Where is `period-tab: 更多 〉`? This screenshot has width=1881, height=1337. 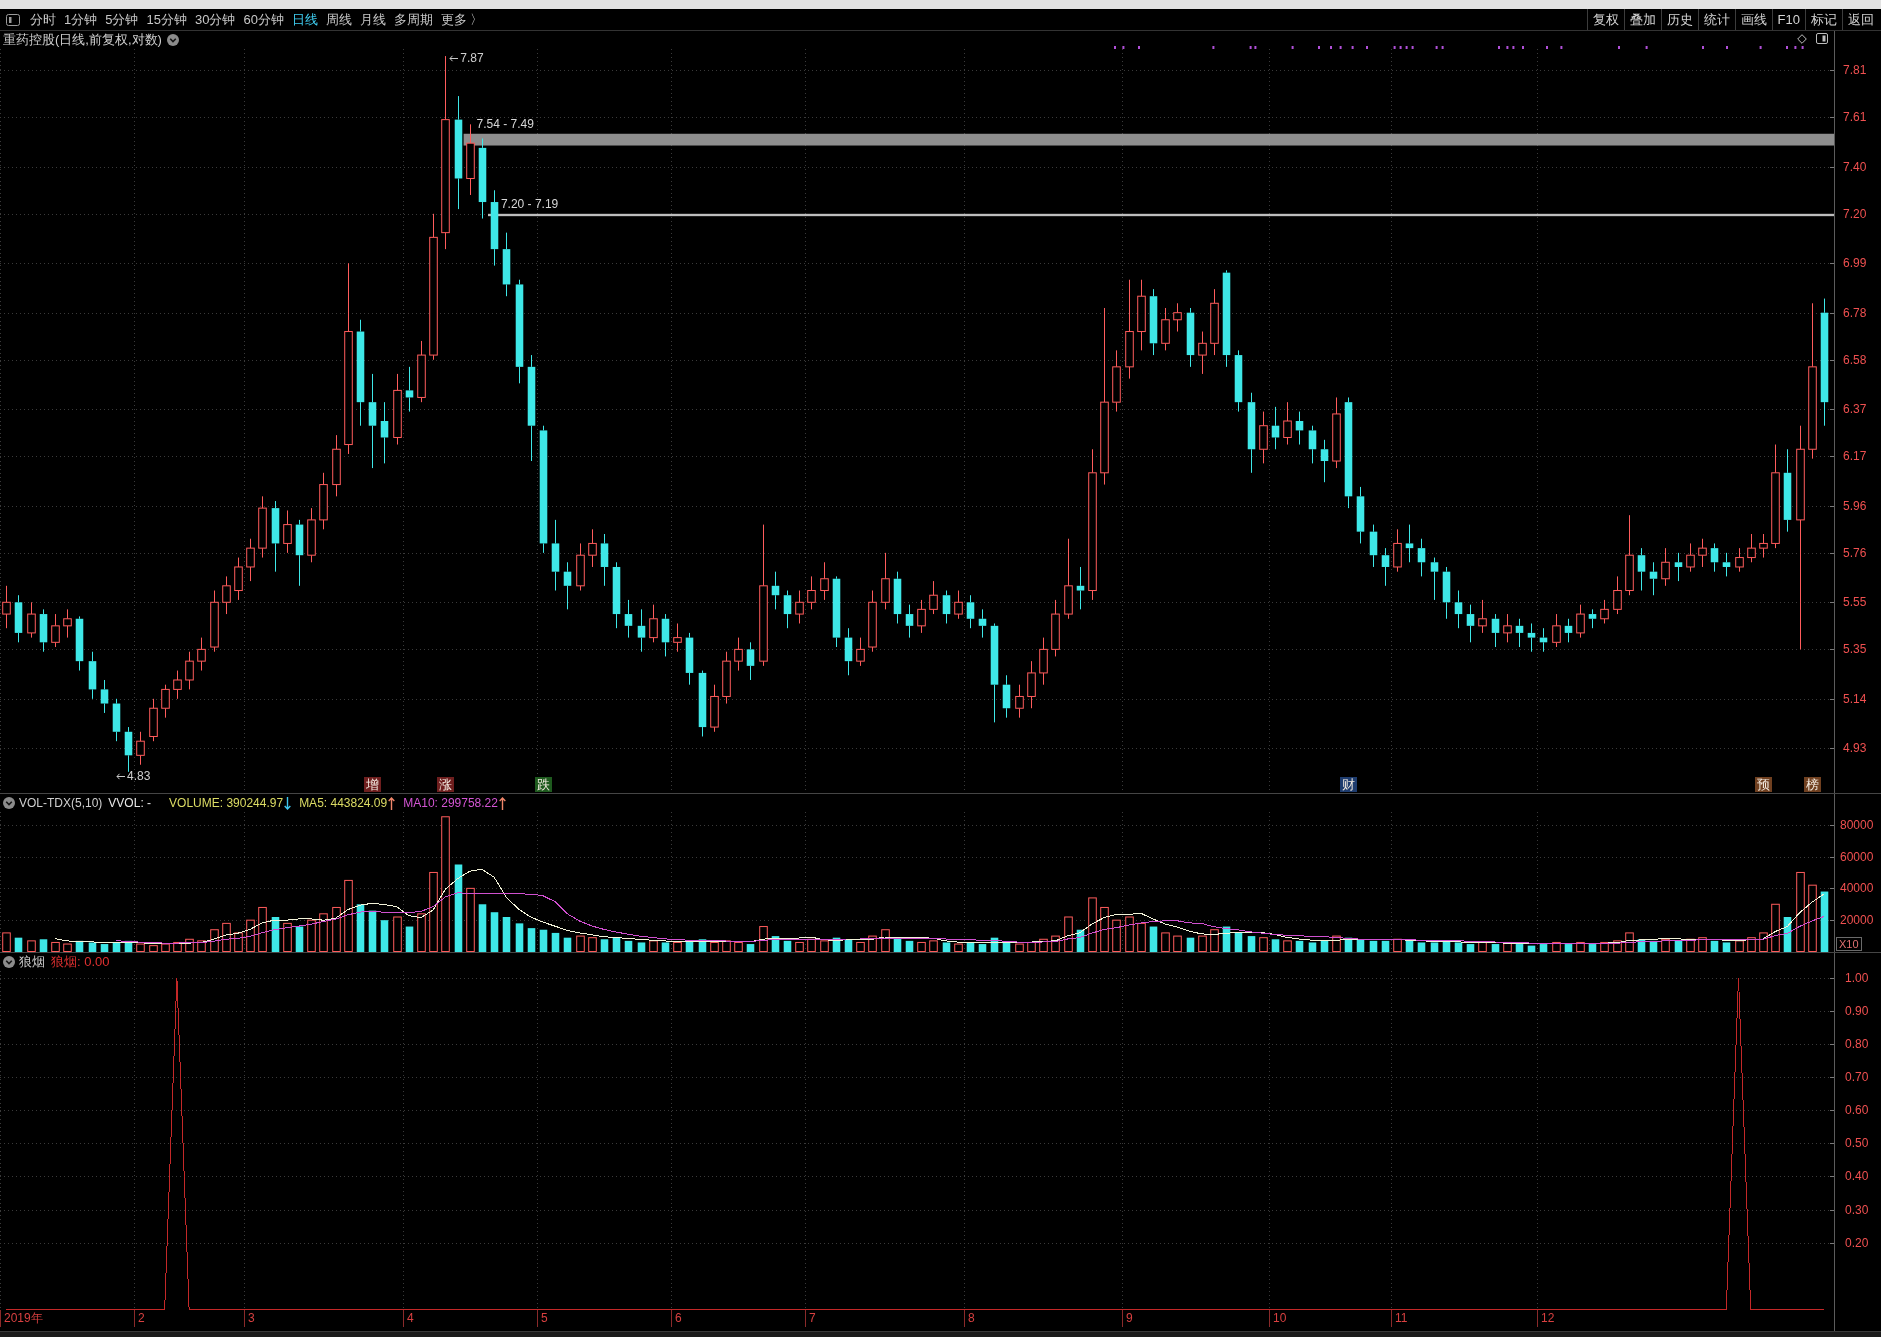
period-tab: 更多 〉 is located at coordinates (462, 19).